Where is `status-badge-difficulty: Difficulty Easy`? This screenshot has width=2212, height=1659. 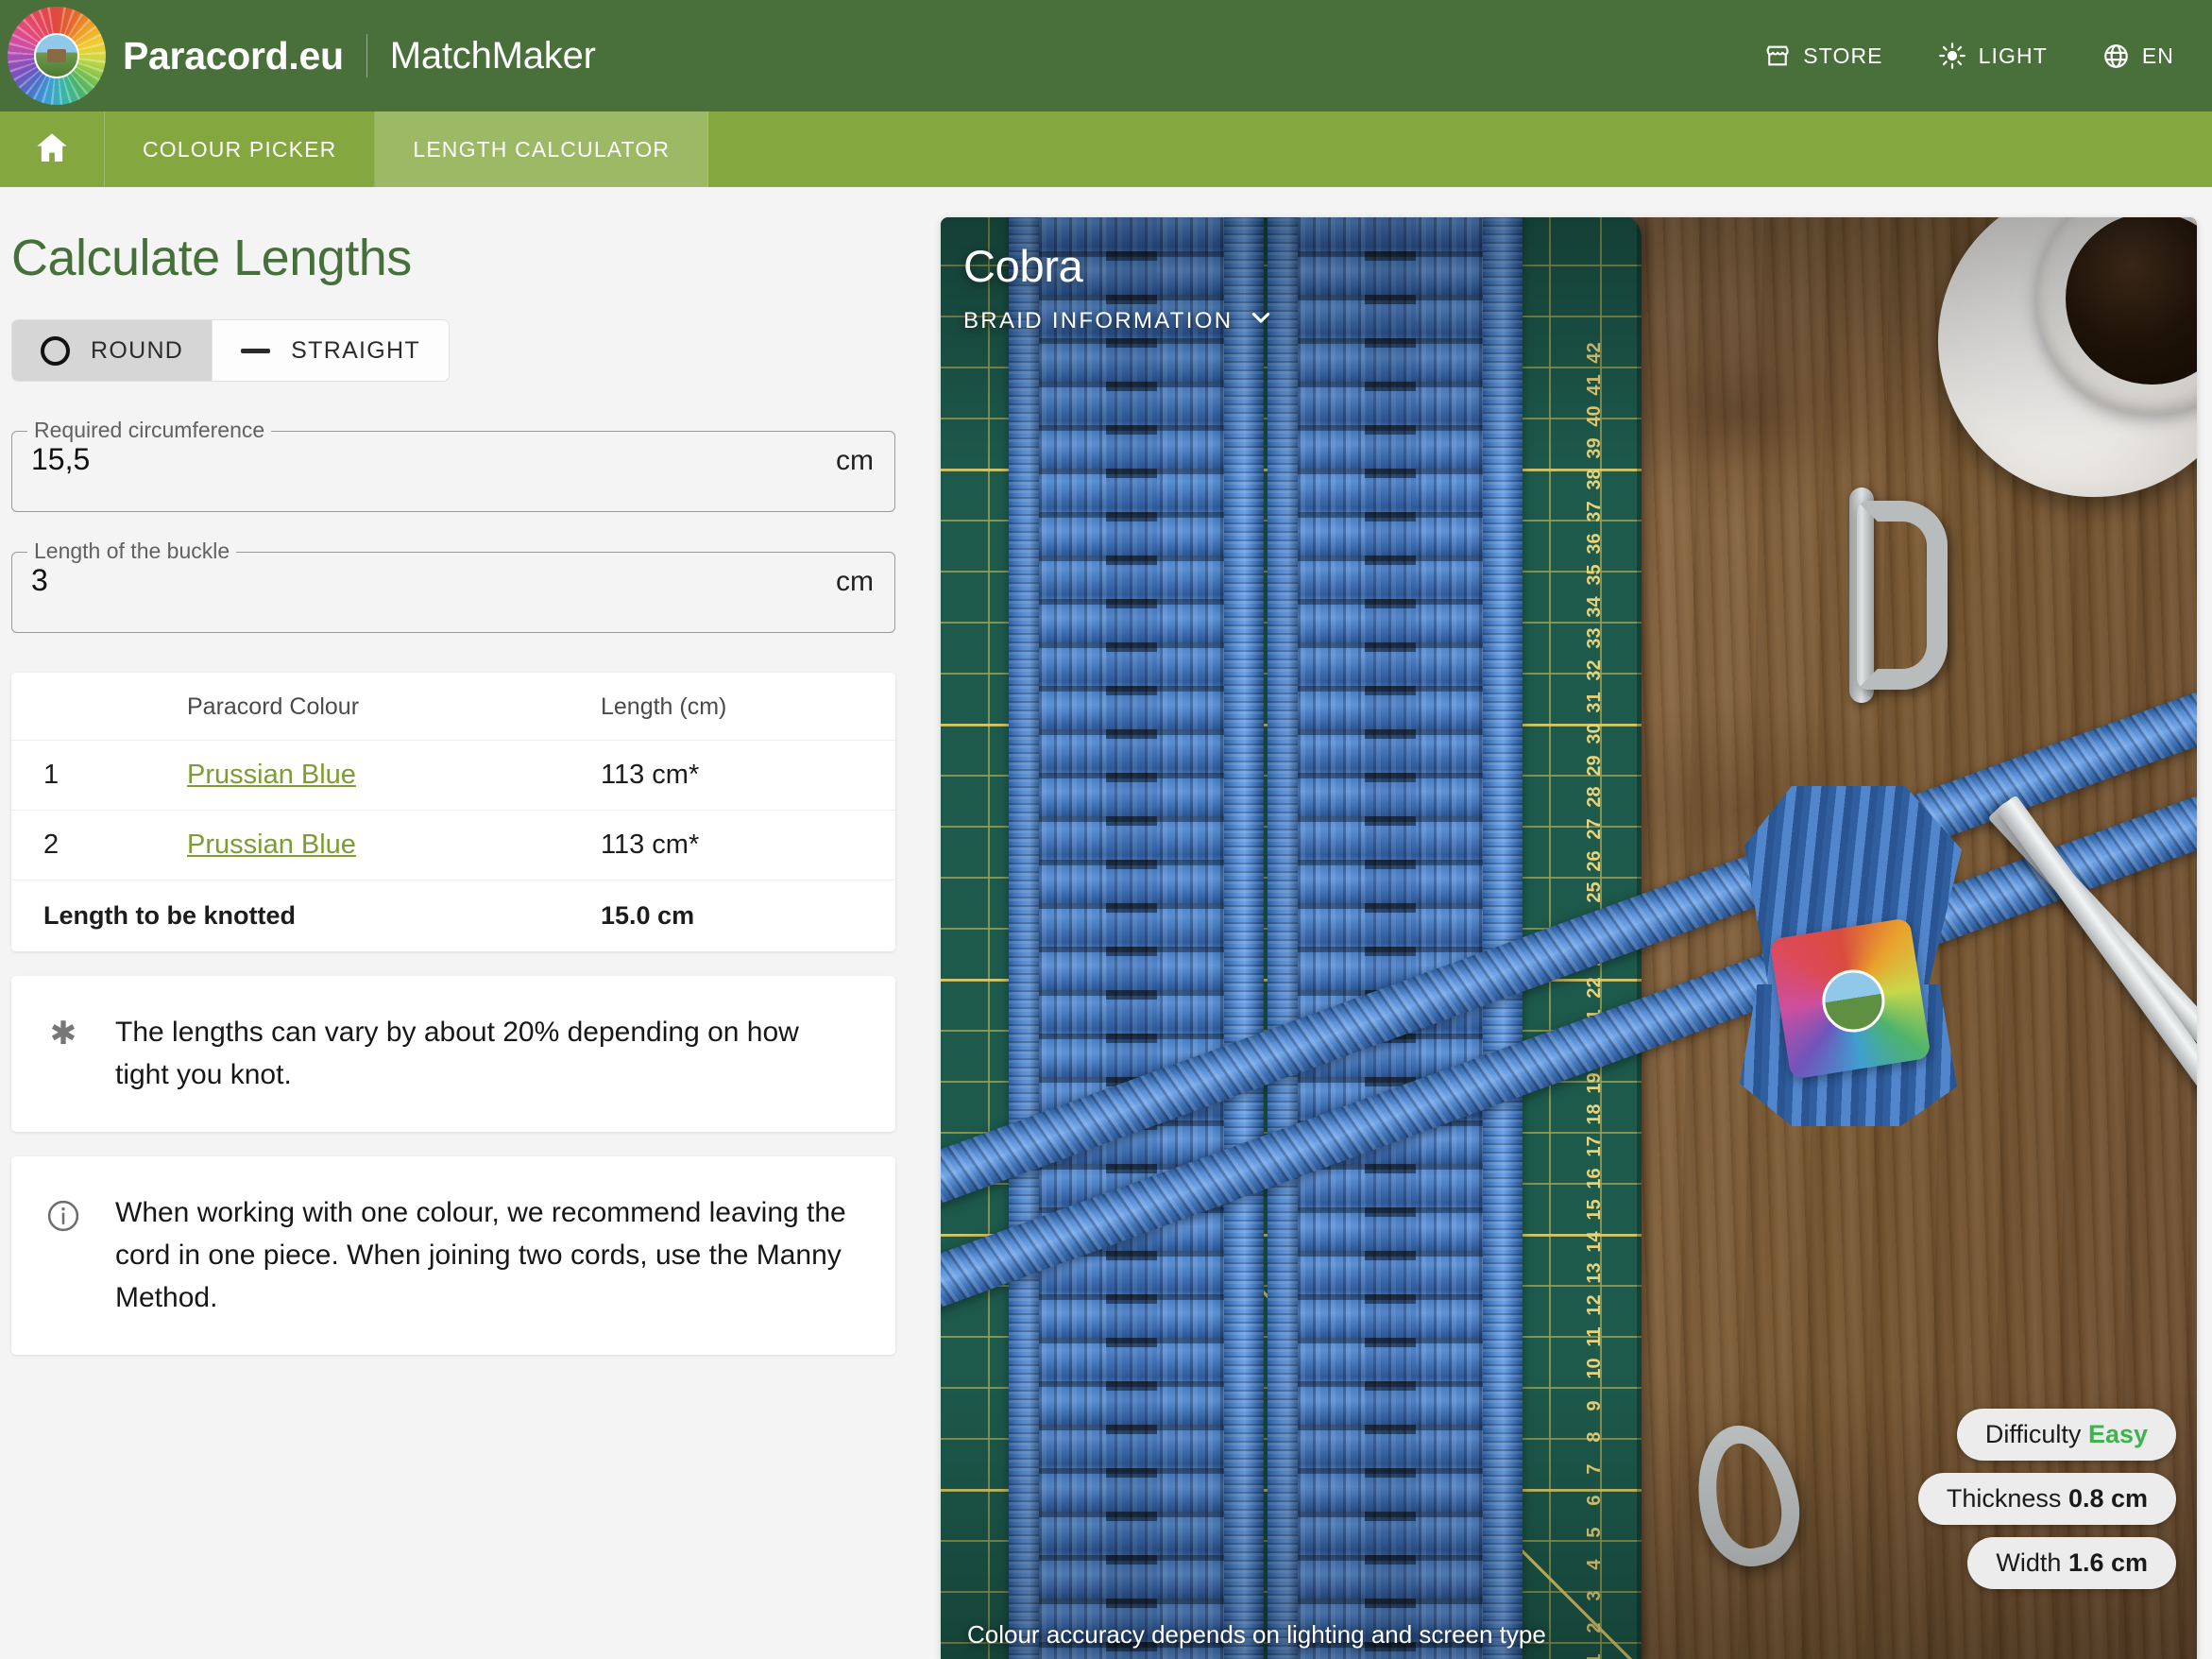
status-badge-difficulty: Difficulty Easy is located at coordinates (2066, 1435).